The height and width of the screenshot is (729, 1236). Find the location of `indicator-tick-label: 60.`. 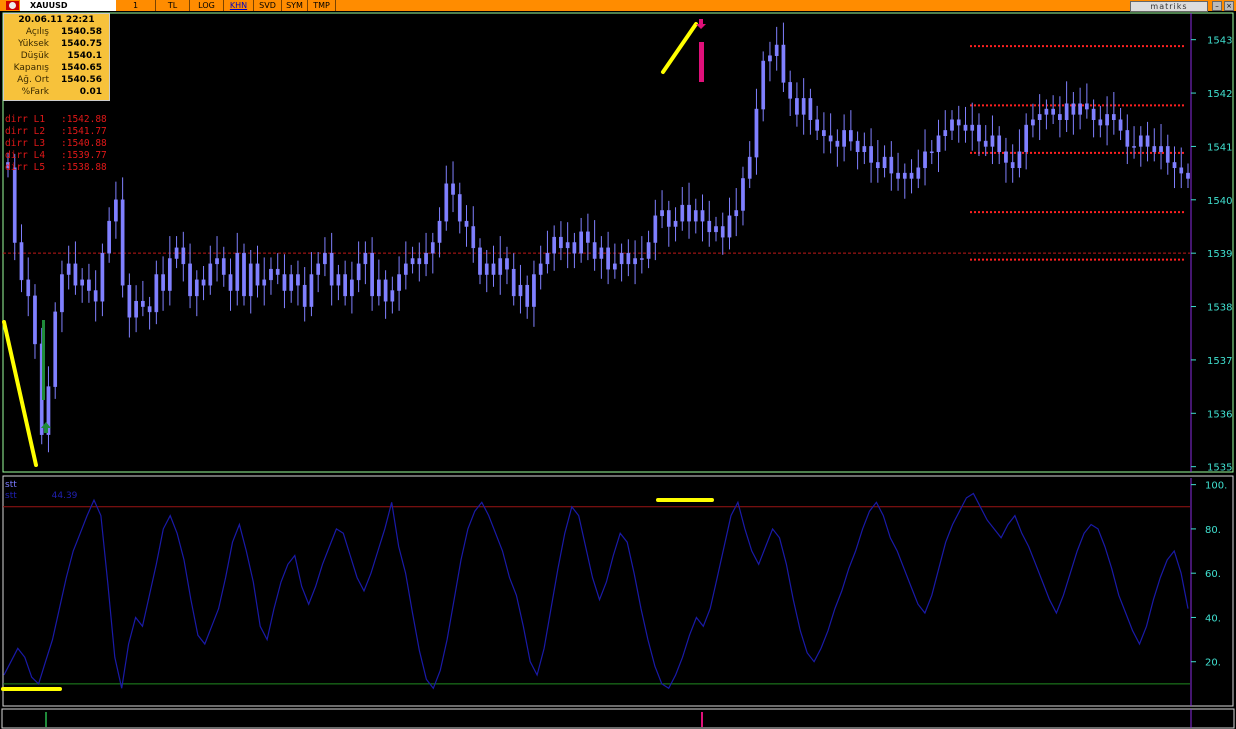

indicator-tick-label: 60. is located at coordinates (1213, 574).